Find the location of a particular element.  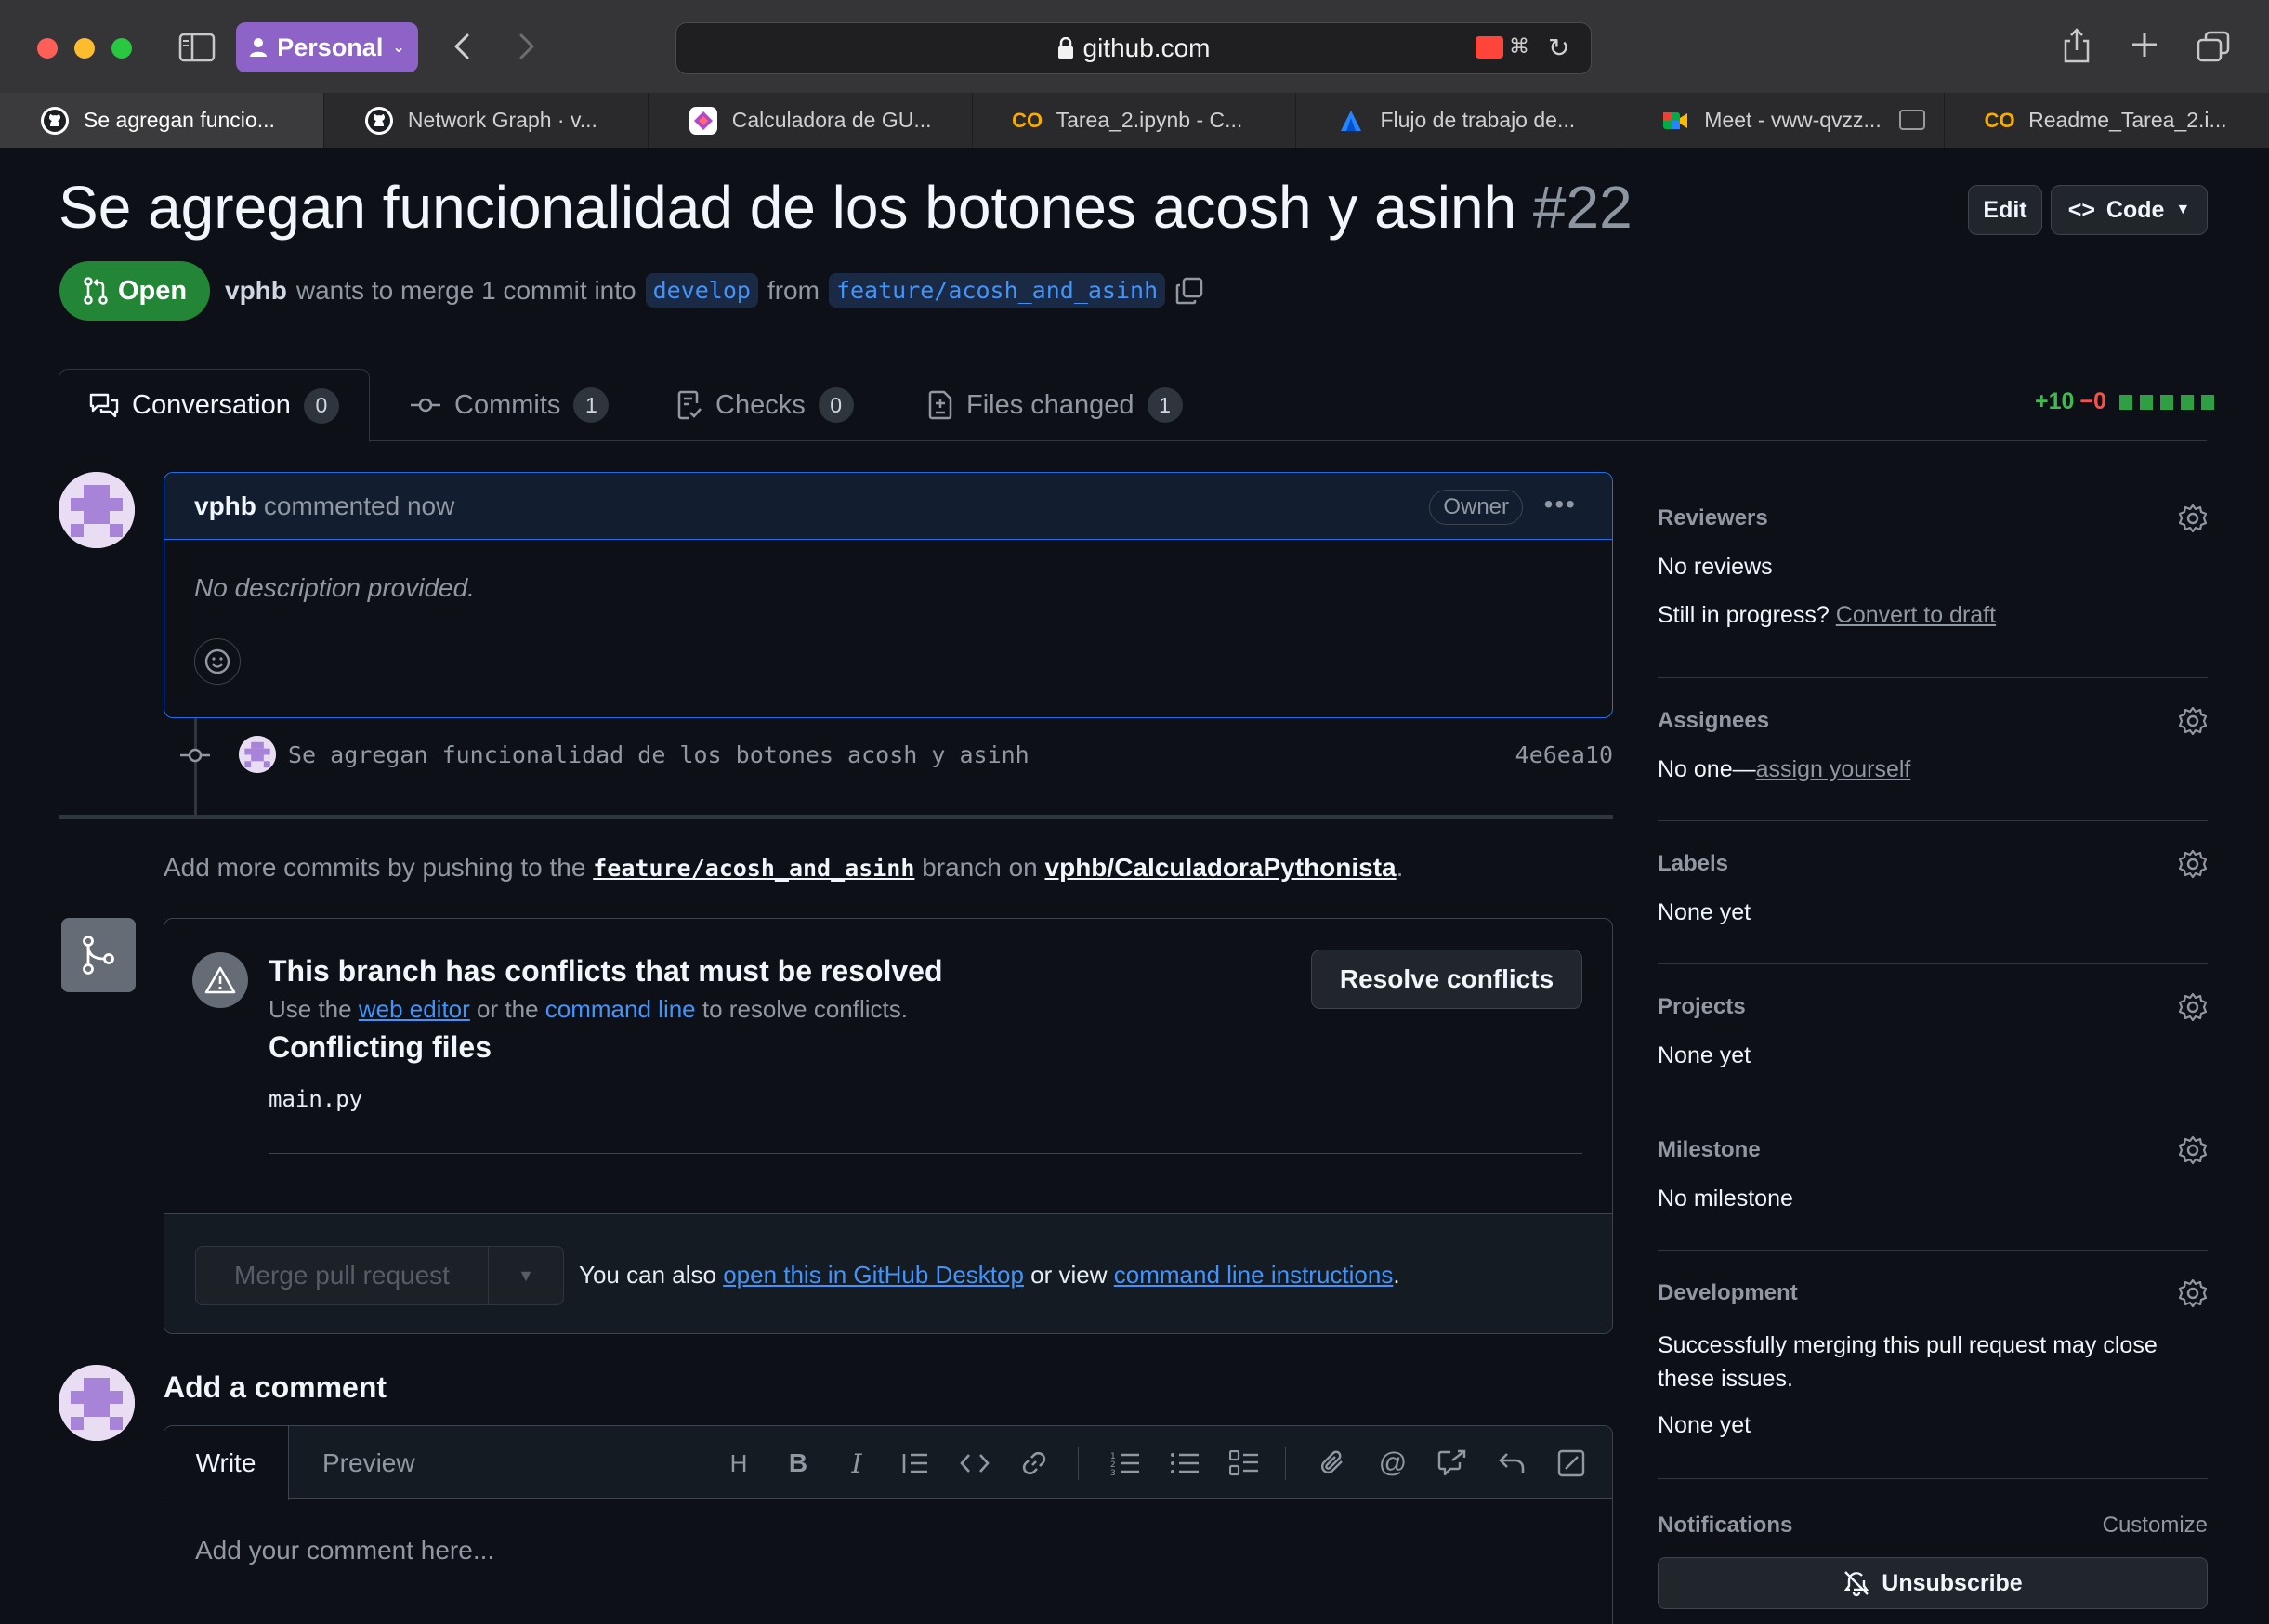

resolve-conflicts-button: Resolve conflicts is located at coordinates (1446, 980).